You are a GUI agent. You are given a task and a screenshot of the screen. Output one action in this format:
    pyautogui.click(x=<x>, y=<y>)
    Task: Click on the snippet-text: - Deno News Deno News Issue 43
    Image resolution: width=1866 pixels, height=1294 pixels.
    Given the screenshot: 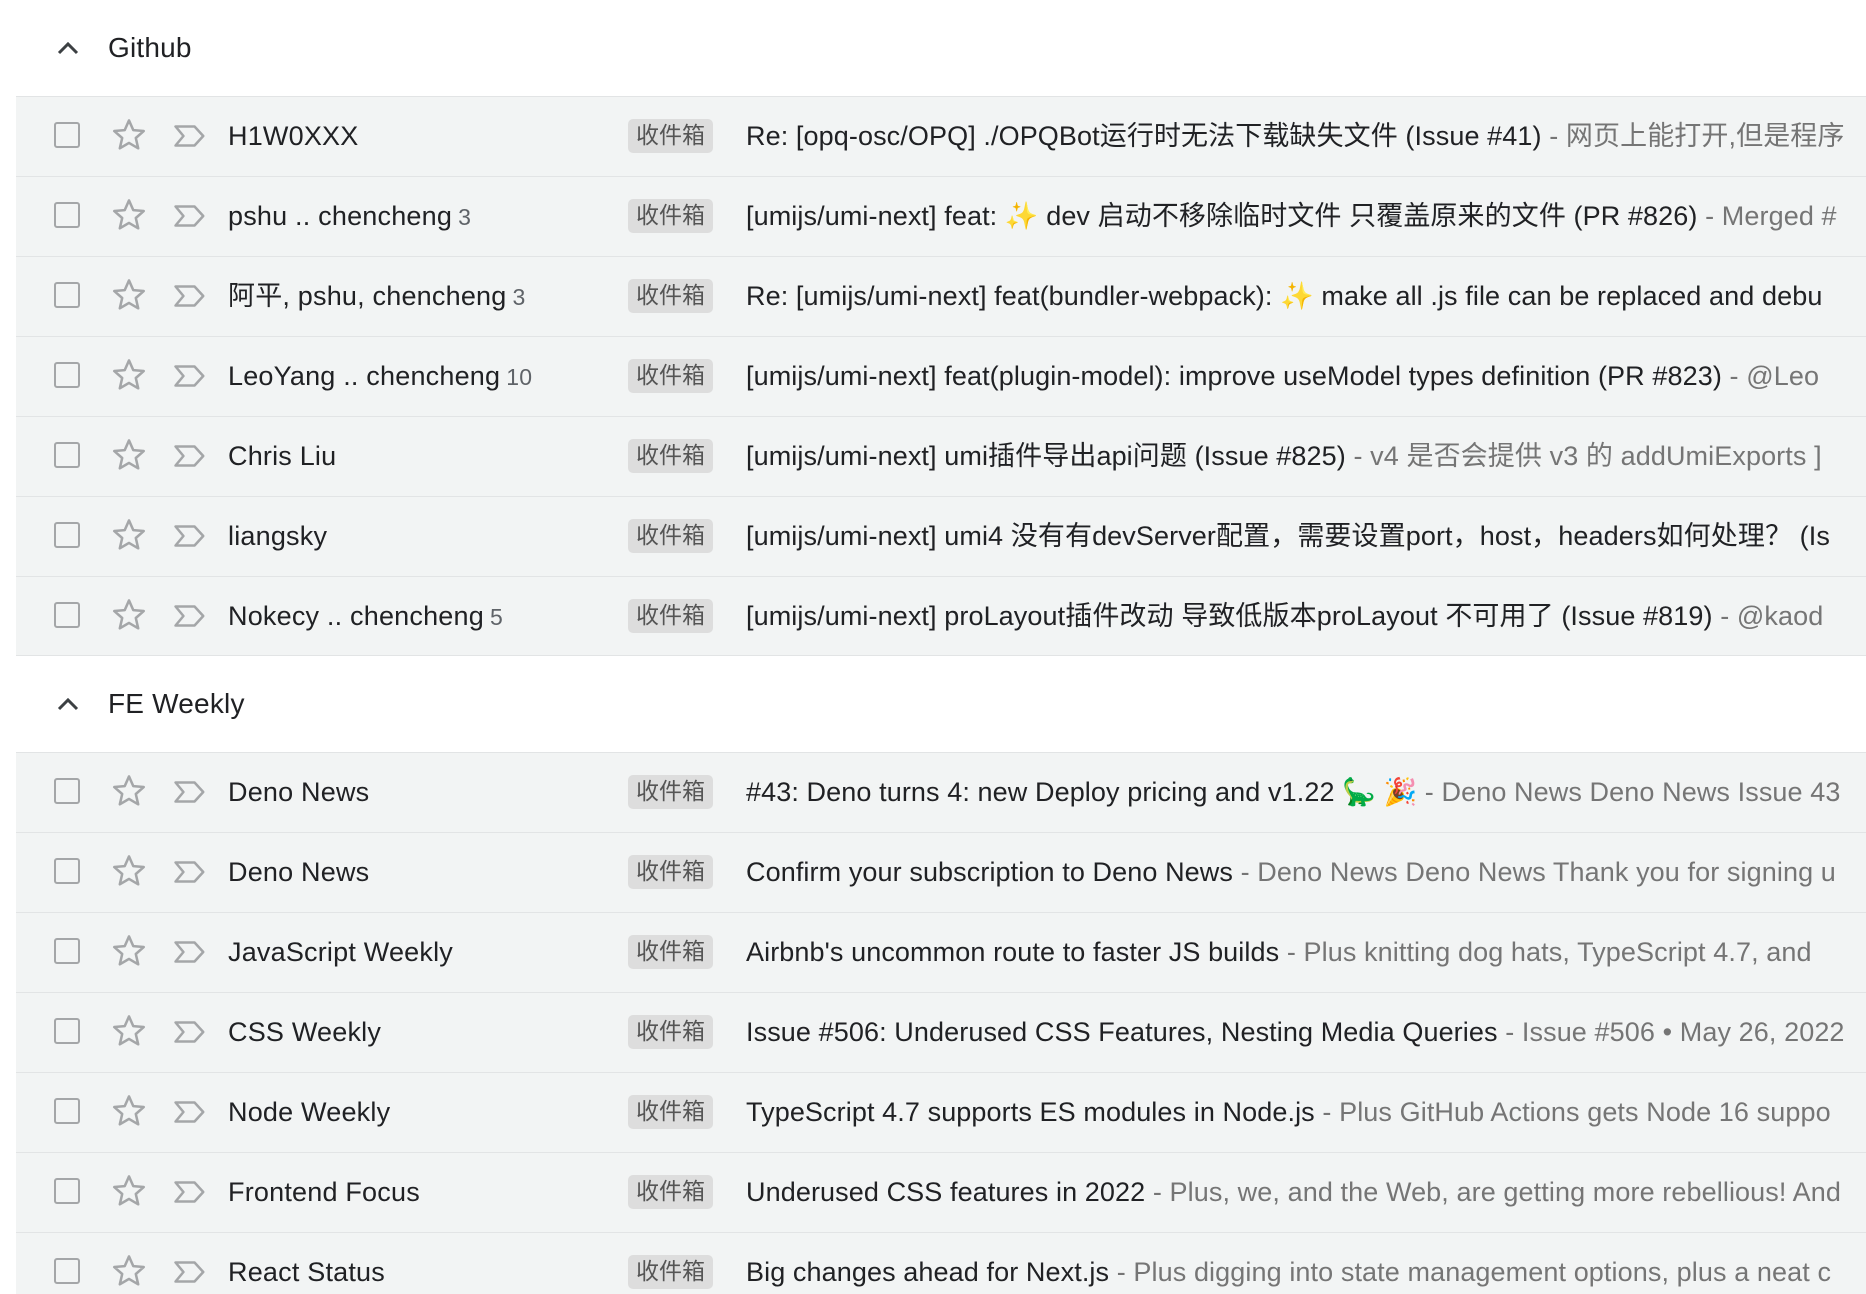 What is the action you would take?
    pyautogui.click(x=1629, y=792)
    